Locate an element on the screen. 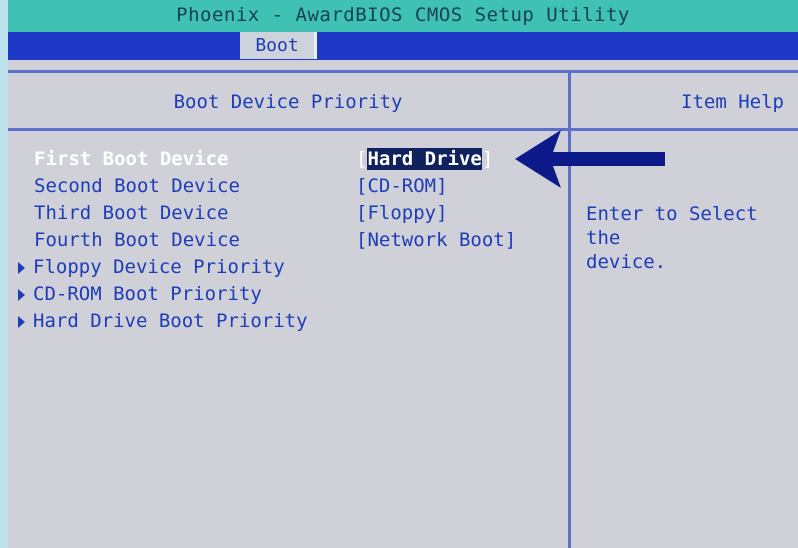 This screenshot has height=548, width=798. submenu-floppy-device-priority: Floppy Device Priority is located at coordinates (151, 267).